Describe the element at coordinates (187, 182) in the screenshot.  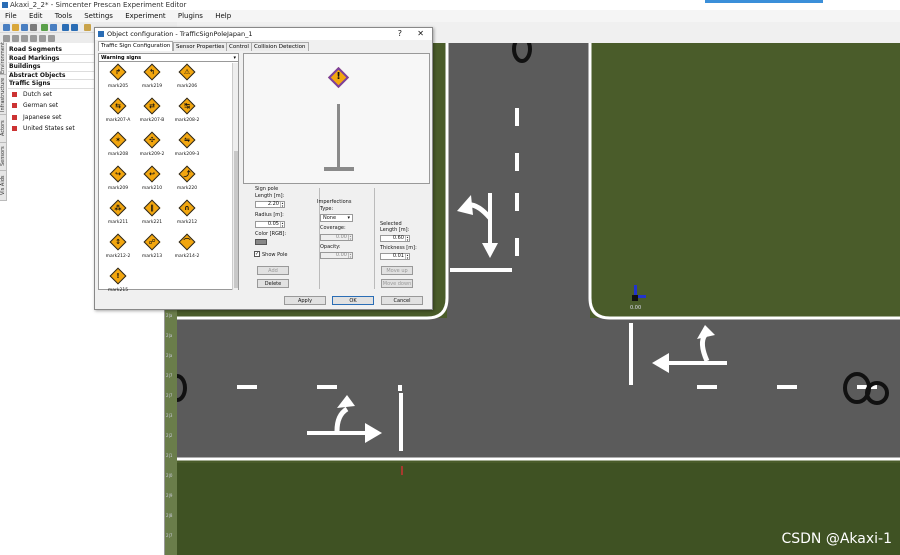
I see `sign-item: ⤴ mark220` at that location.